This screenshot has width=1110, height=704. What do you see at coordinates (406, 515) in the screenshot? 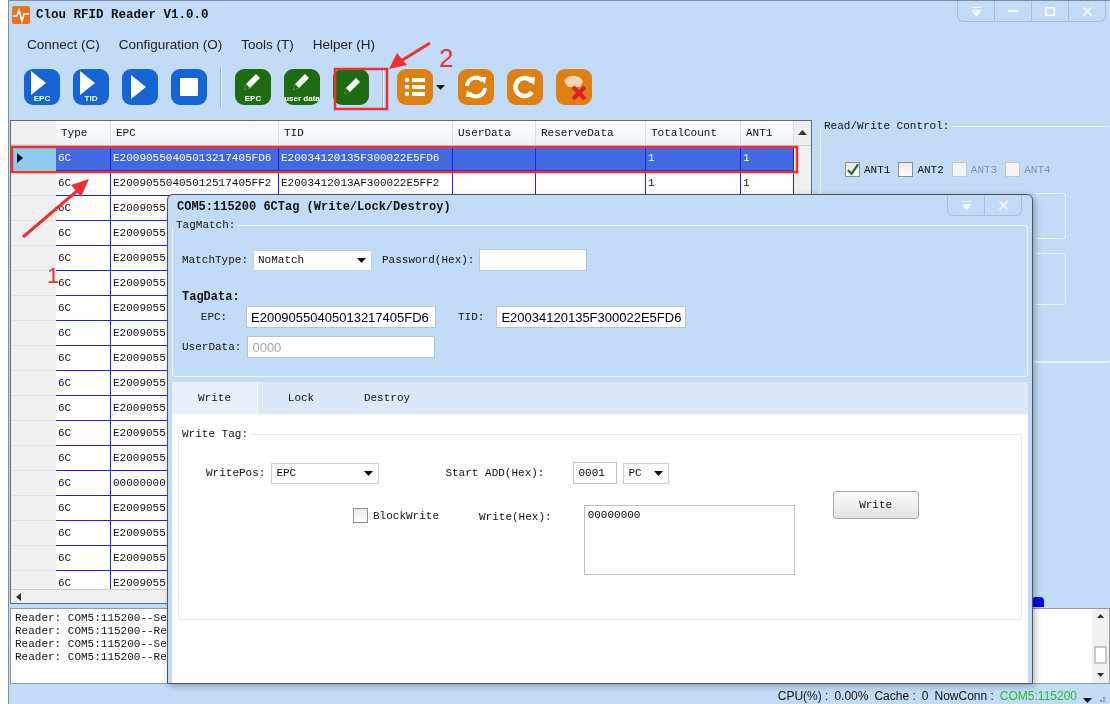
I see `checkbox-label: BlockWrite` at bounding box center [406, 515].